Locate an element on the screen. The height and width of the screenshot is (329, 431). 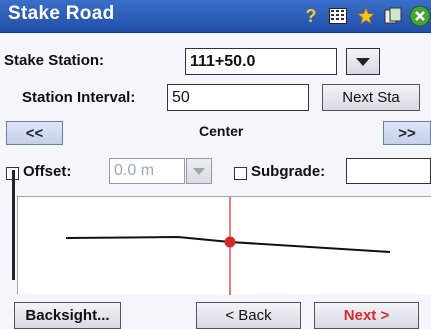
stake-station-dropdown-button is located at coordinates (363, 61).